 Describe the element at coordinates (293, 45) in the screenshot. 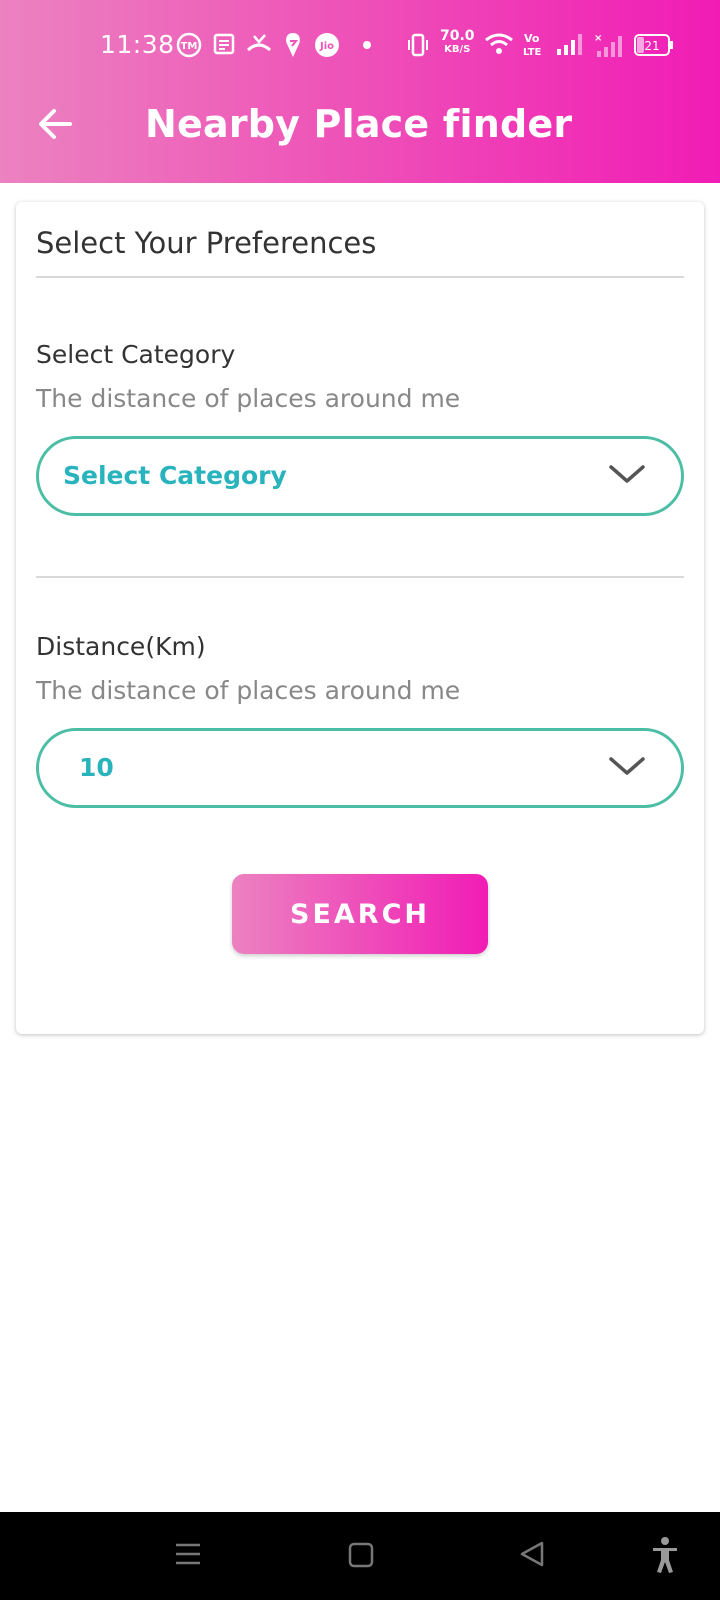

I see `swiggy-icon` at that location.